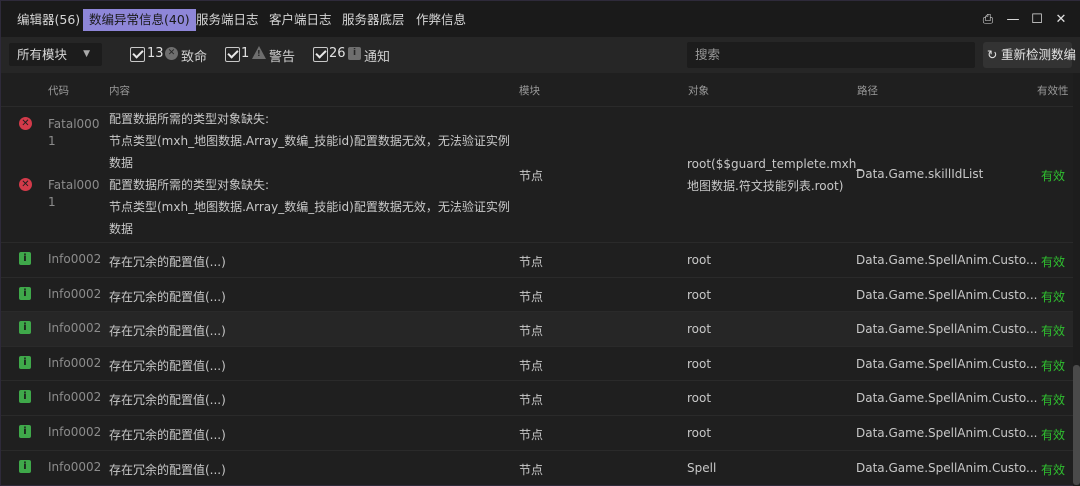 The height and width of the screenshot is (486, 1080). What do you see at coordinates (48, 20) in the screenshot?
I see `tab-editor: 编辑器(56)` at bounding box center [48, 20].